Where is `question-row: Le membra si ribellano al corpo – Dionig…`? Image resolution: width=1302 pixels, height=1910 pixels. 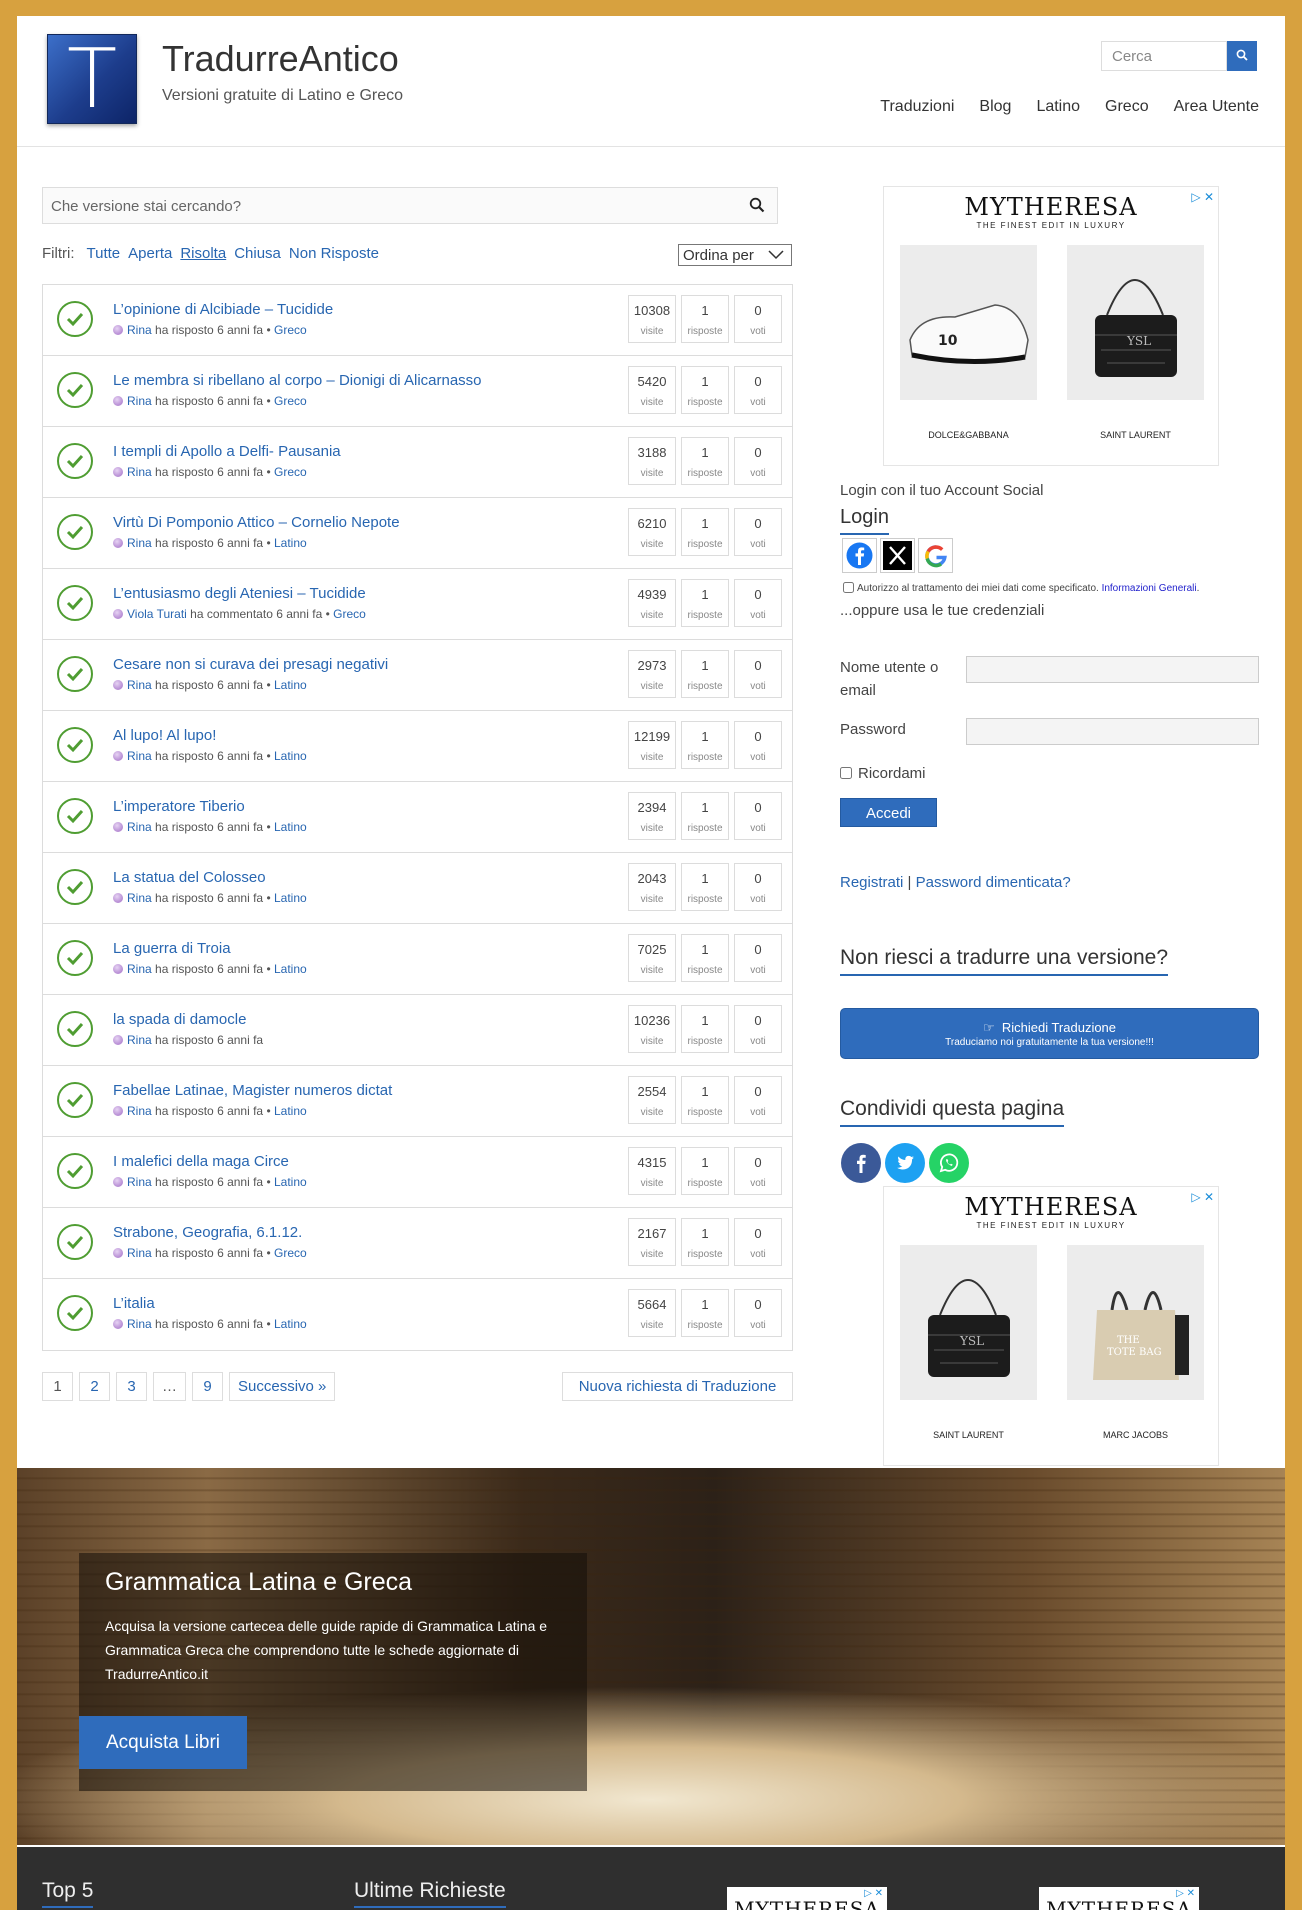
question-row: Le membra si ribellano al corpo – Dionig… is located at coordinates (417, 391).